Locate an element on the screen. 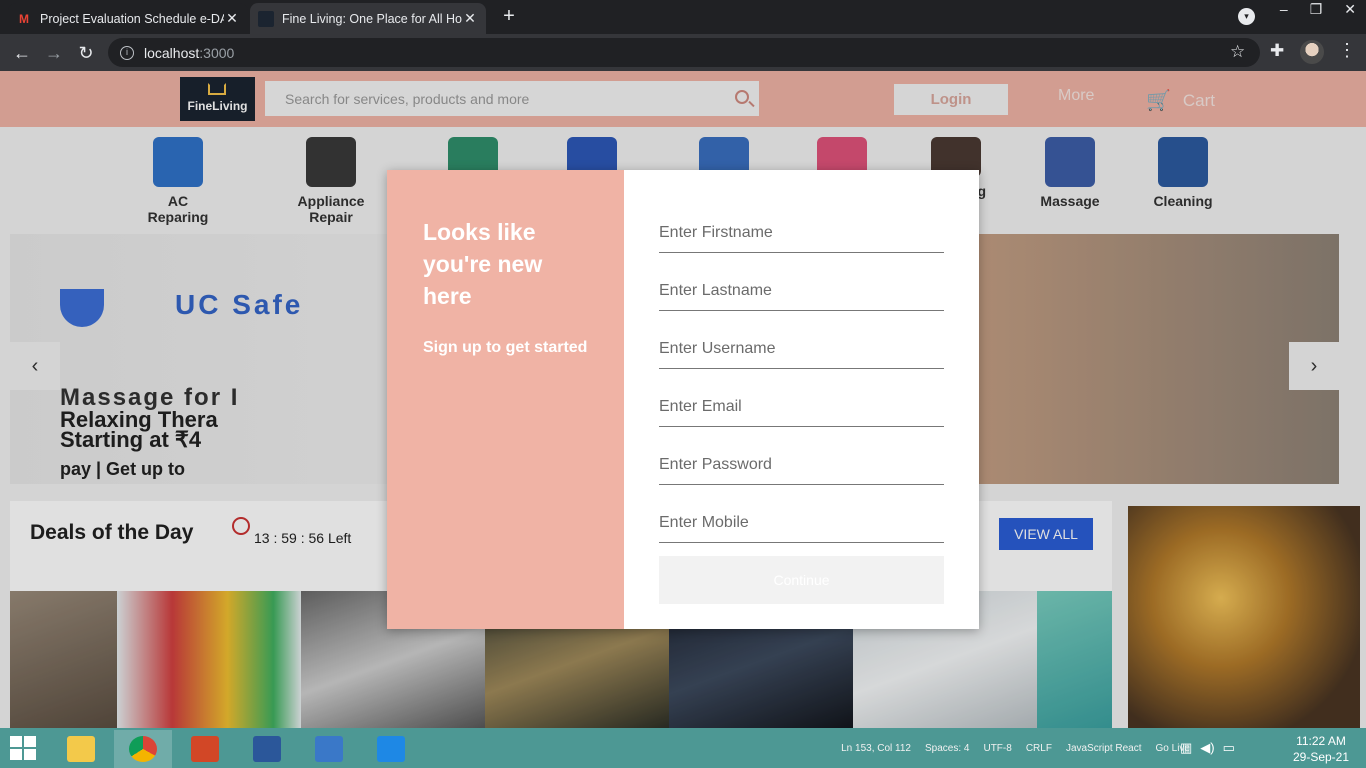 The height and width of the screenshot is (768, 1366). clock-date: 29-Sep-21 is located at coordinates (1321, 757).